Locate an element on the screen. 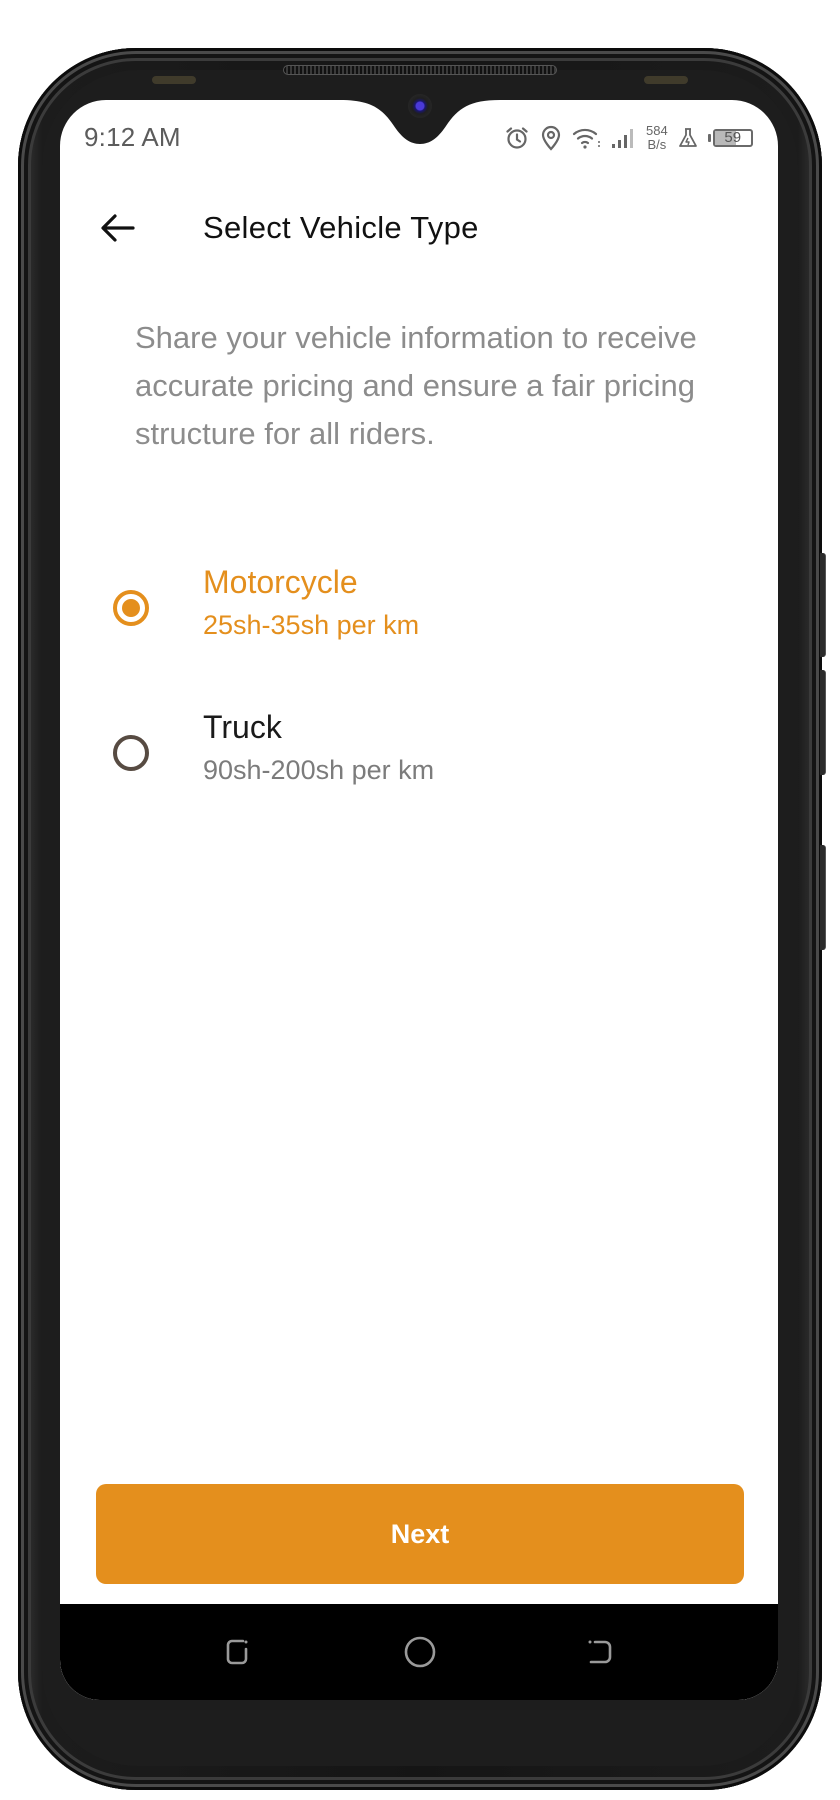 This screenshot has width=840, height=1800. back-button is located at coordinates (118, 228).